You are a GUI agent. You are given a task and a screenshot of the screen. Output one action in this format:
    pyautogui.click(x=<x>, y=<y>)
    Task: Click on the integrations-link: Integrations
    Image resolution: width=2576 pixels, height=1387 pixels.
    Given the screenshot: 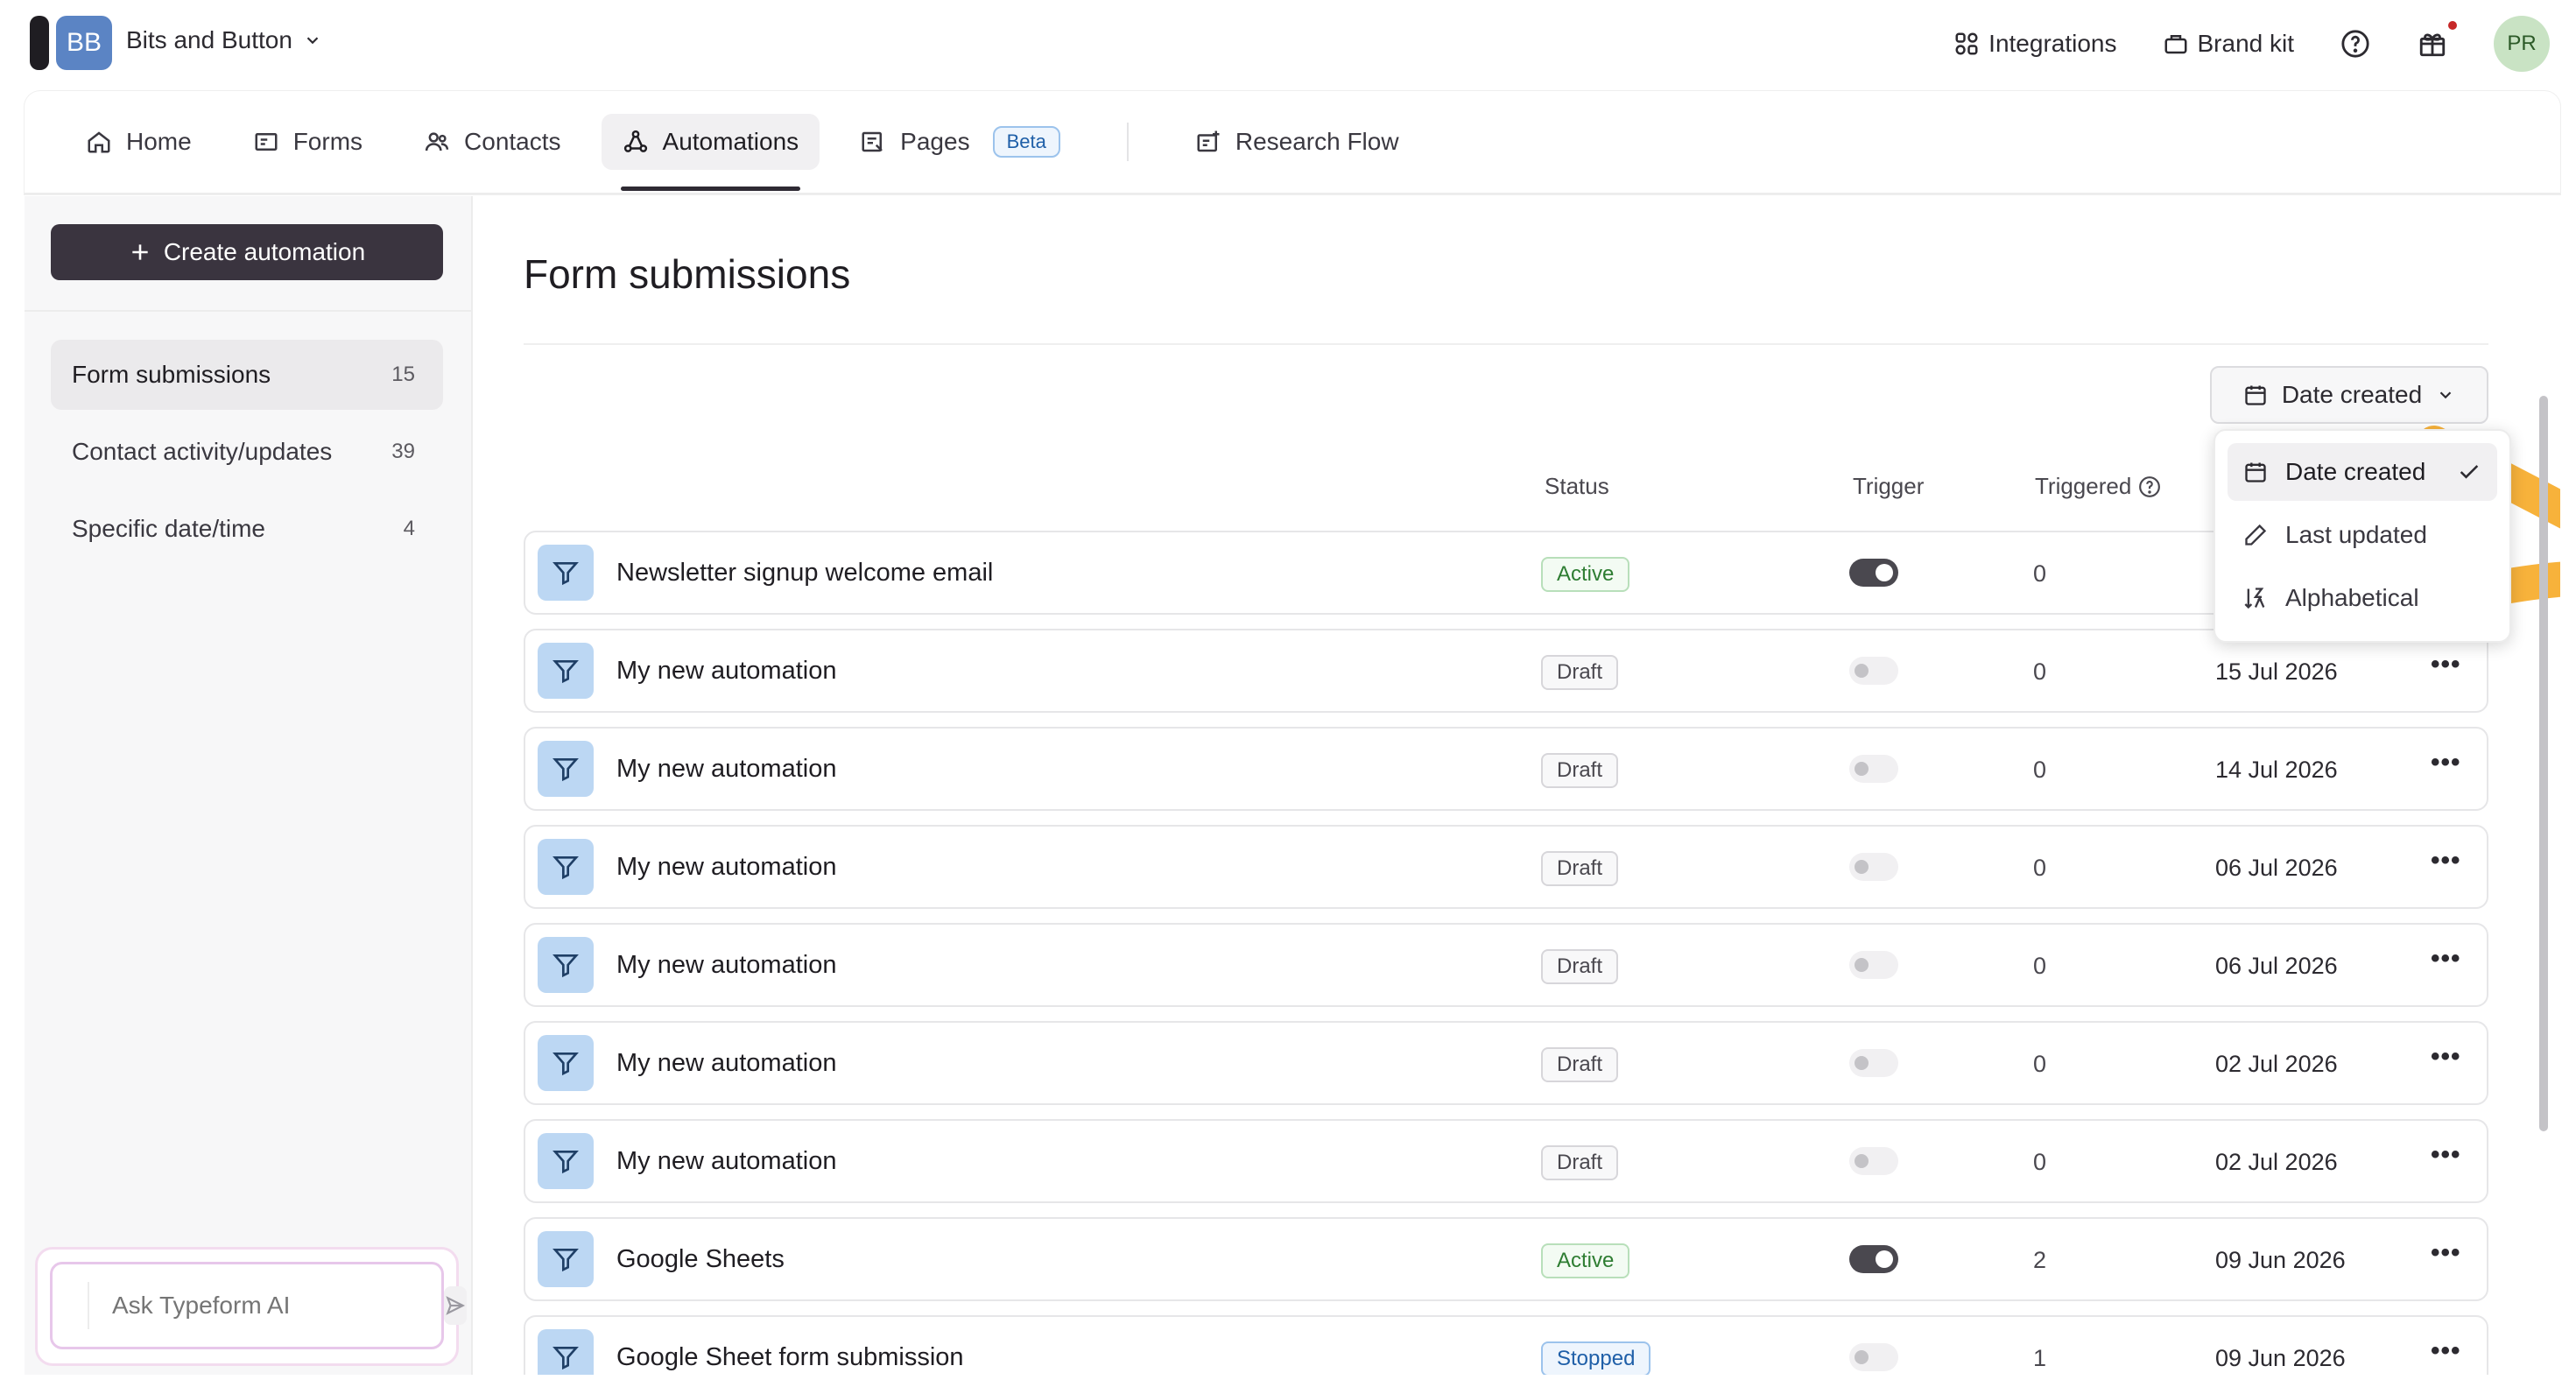 What is the action you would take?
    pyautogui.click(x=2035, y=44)
    